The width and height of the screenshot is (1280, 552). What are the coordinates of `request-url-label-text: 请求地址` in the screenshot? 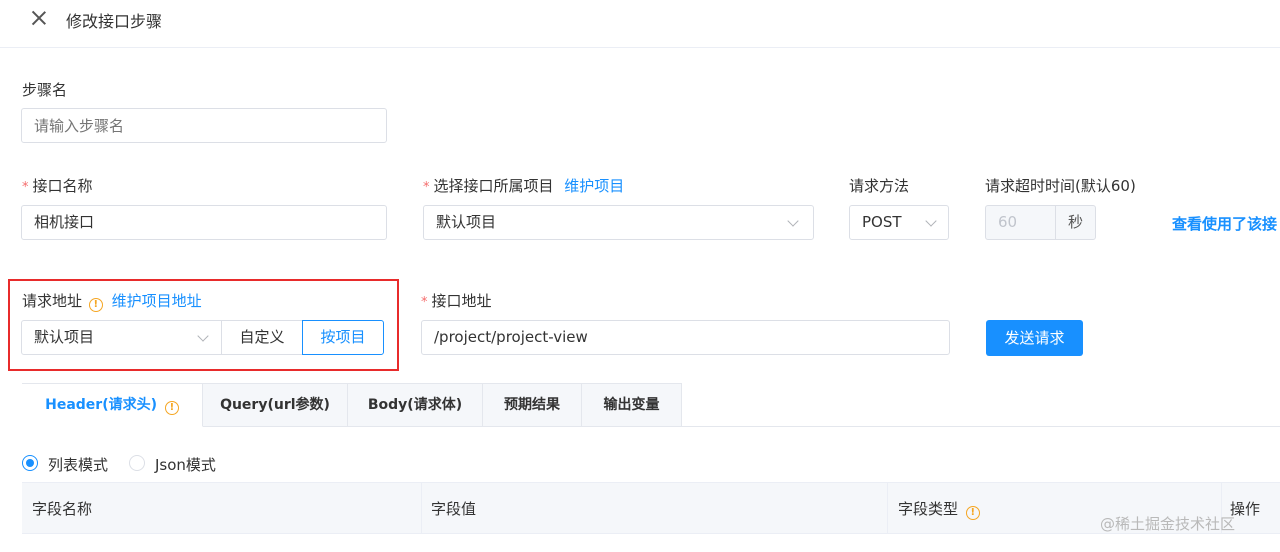 It's located at (52, 301).